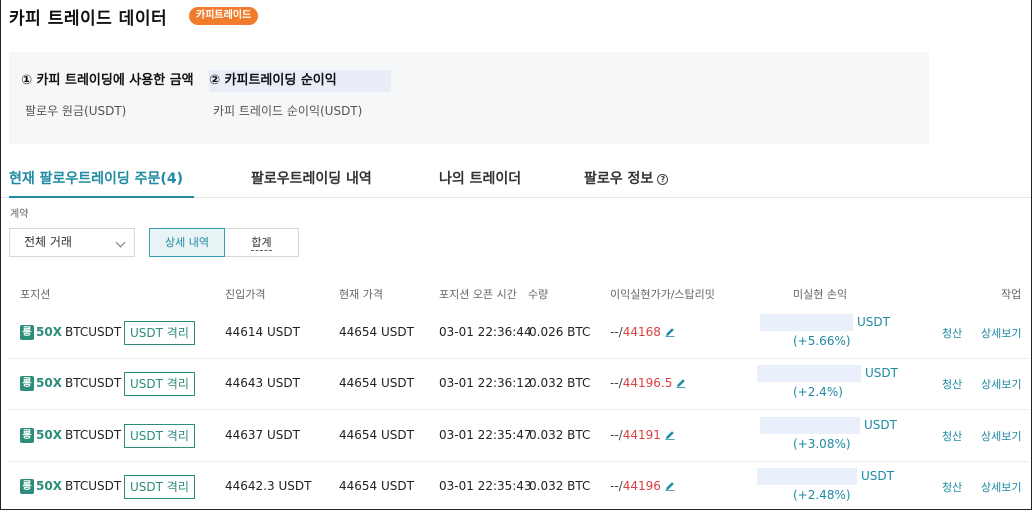 This screenshot has height=510, width=1032. Describe the element at coordinates (107, 80) in the screenshot. I see `summary-used-title: ① 카피 트레이딩에 사용한 금액` at that location.